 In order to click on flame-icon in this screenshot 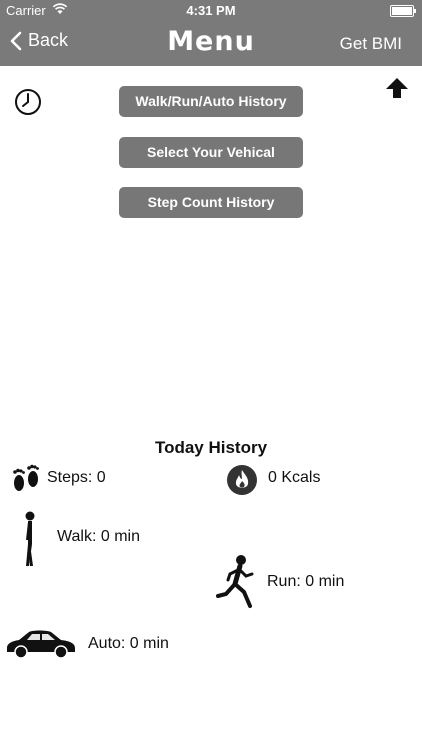, I will do `click(242, 482)`.